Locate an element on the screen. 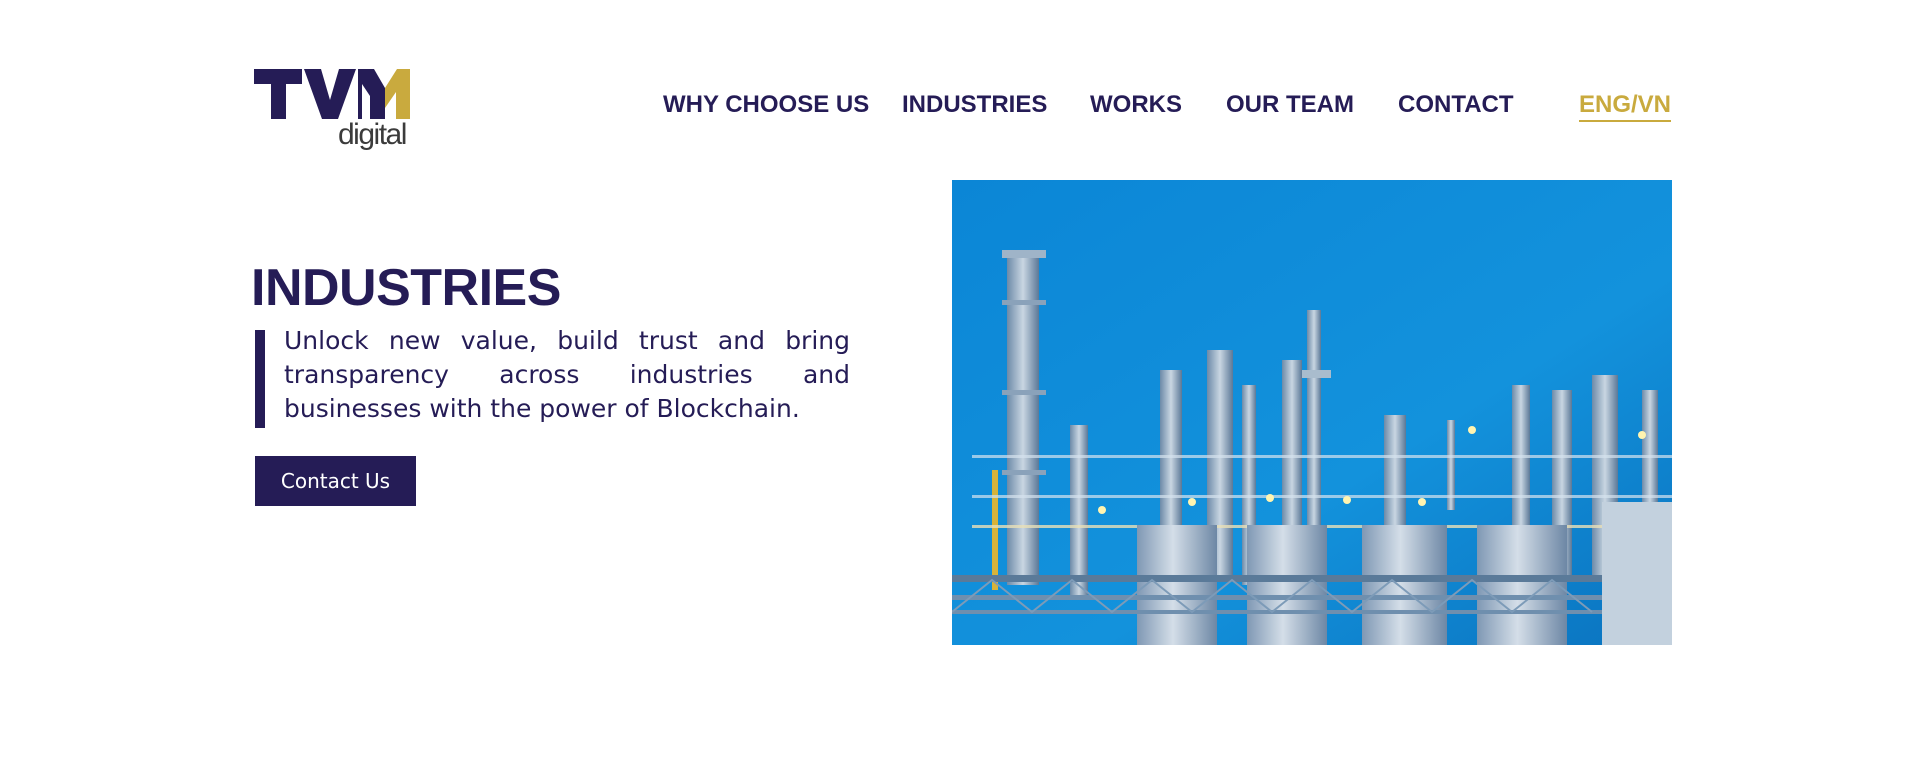 The height and width of the screenshot is (774, 1920). nav-contact: CONTACT is located at coordinates (1456, 105).